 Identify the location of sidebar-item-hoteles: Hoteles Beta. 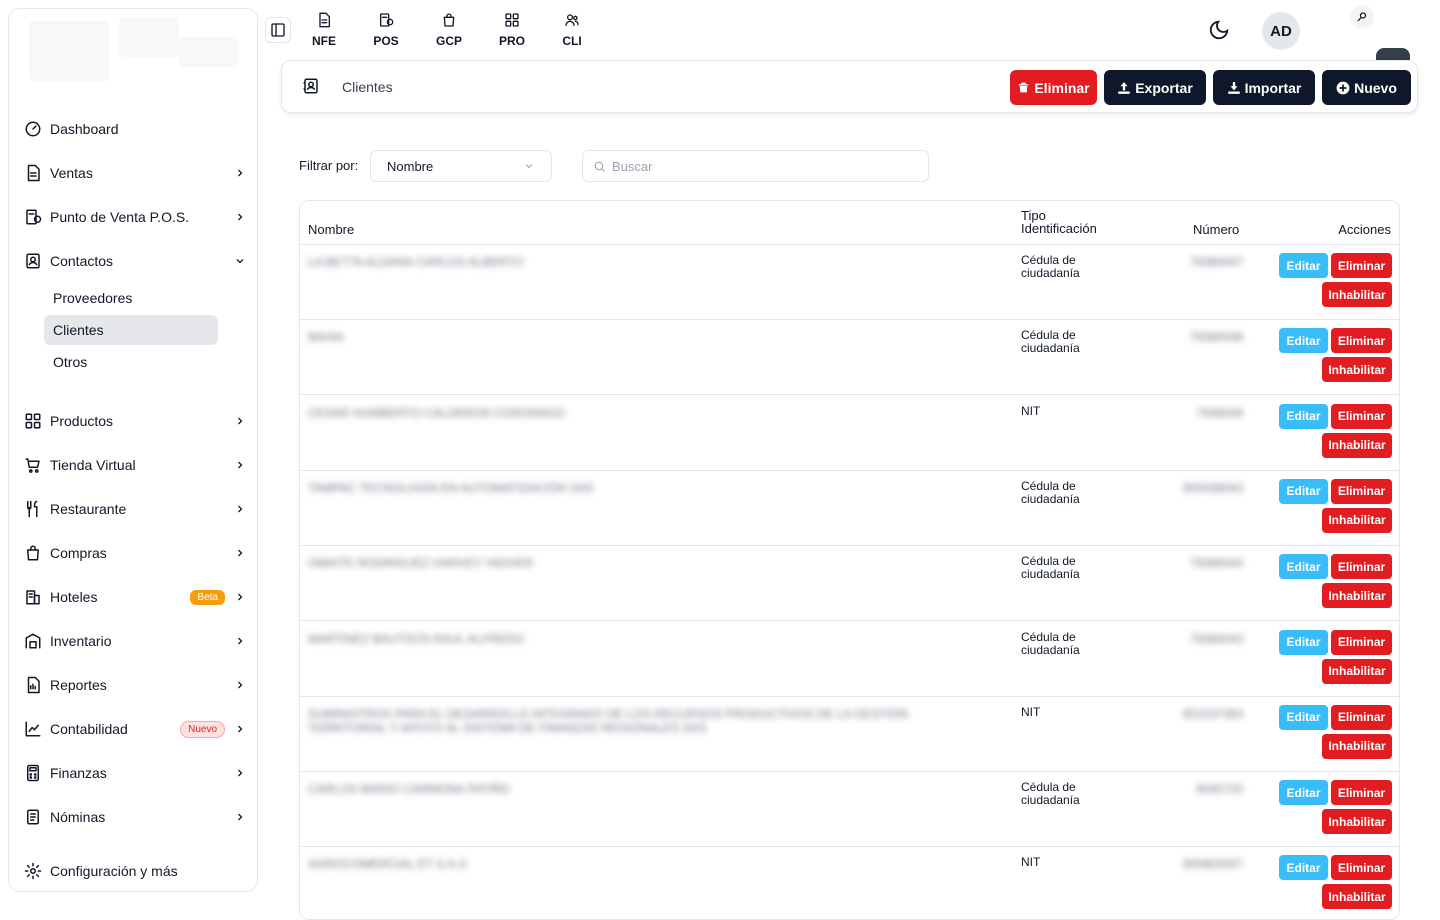
(135, 597).